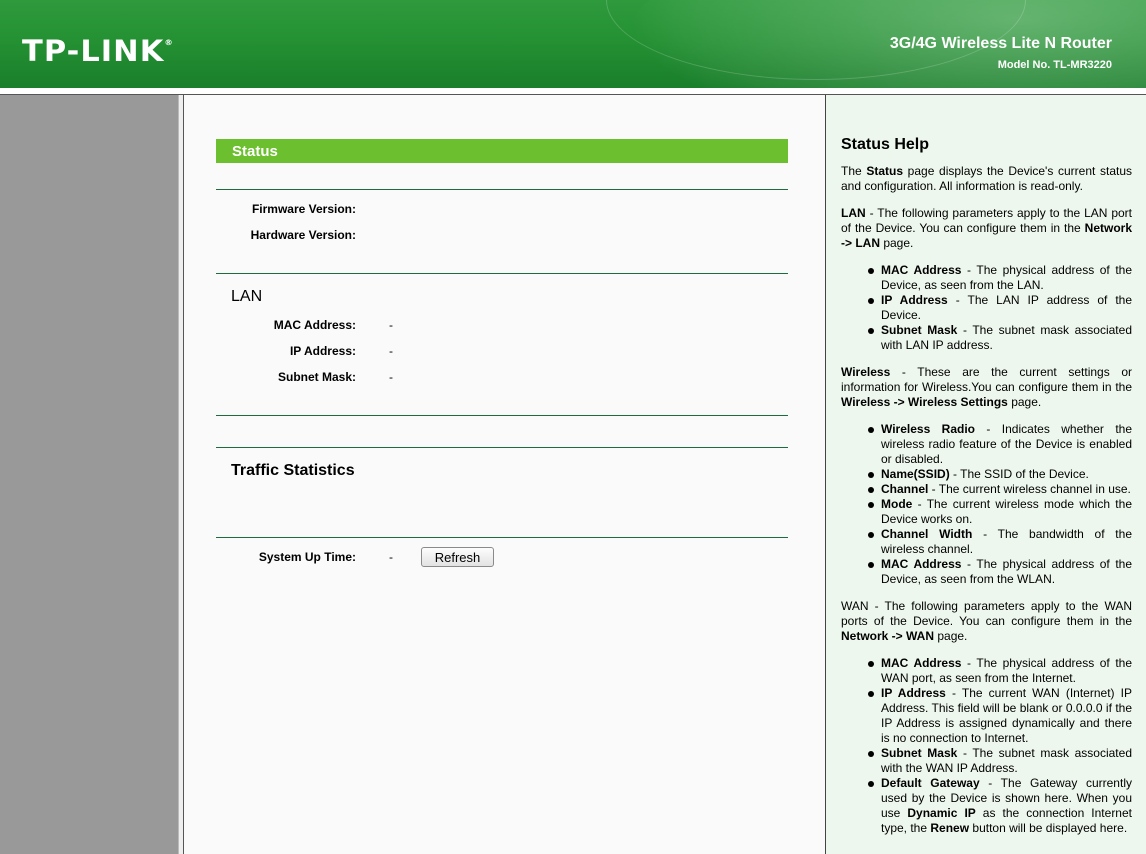 This screenshot has width=1146, height=854. I want to click on system-uptime-label: System Up Time:, so click(307, 557).